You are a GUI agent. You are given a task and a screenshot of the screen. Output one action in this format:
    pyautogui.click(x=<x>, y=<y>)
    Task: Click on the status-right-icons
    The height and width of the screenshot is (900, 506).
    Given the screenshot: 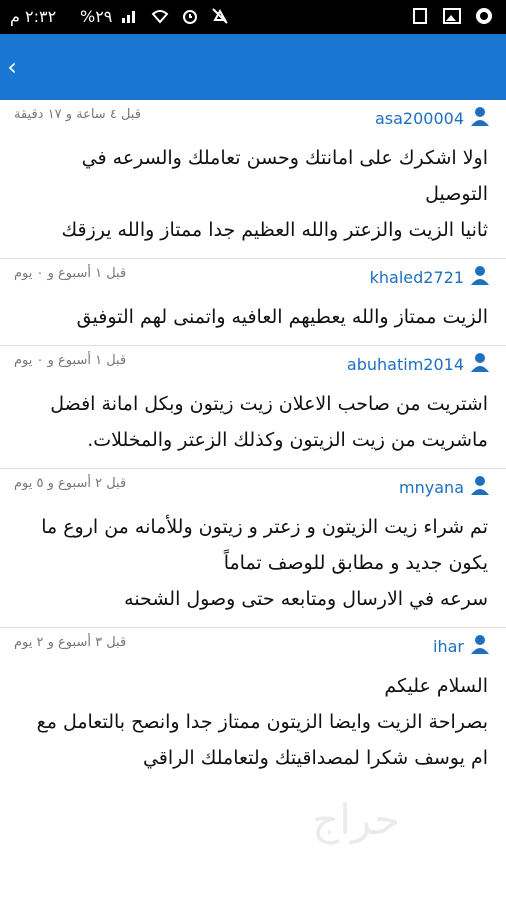 What is the action you would take?
    pyautogui.click(x=452, y=16)
    